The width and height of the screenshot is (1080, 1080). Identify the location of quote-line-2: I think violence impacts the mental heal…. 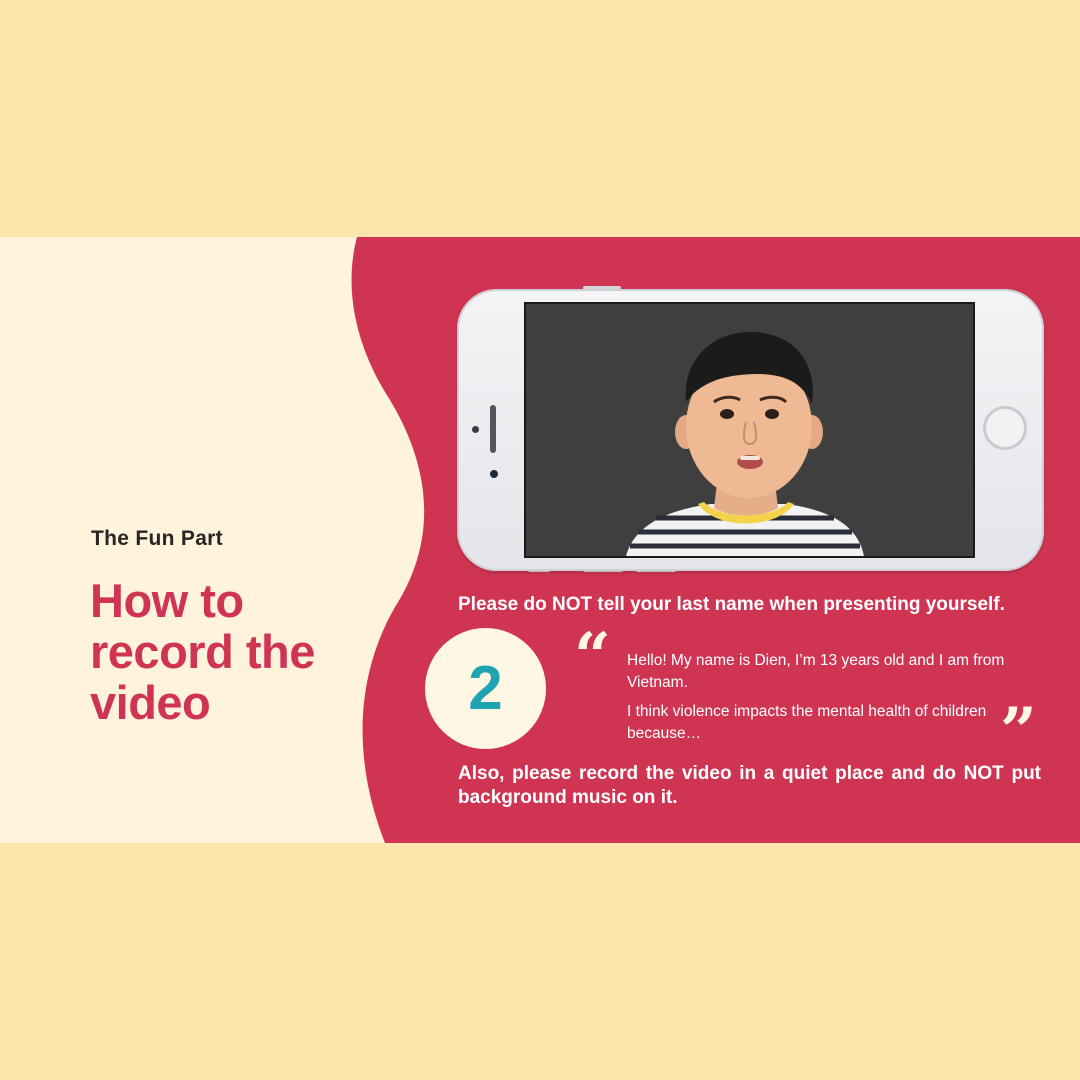
(807, 722).